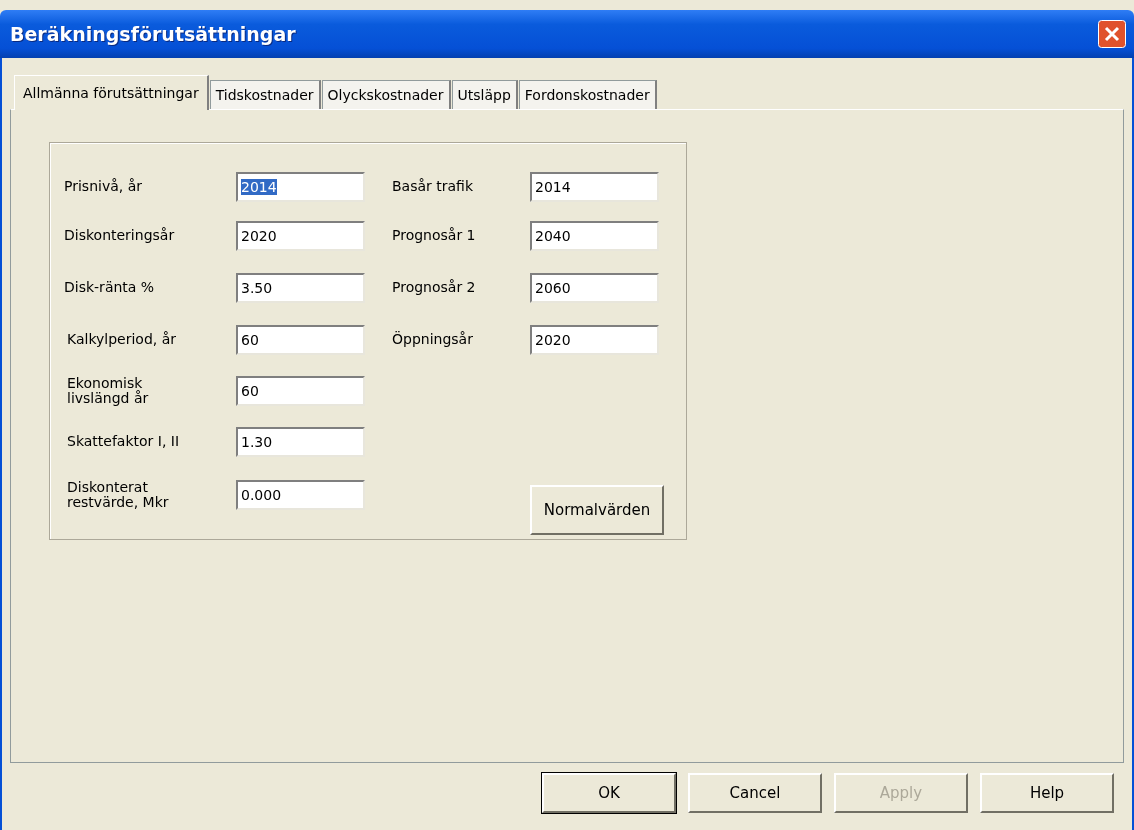  Describe the element at coordinates (484, 94) in the screenshot. I see `tab: Utsläpp` at that location.